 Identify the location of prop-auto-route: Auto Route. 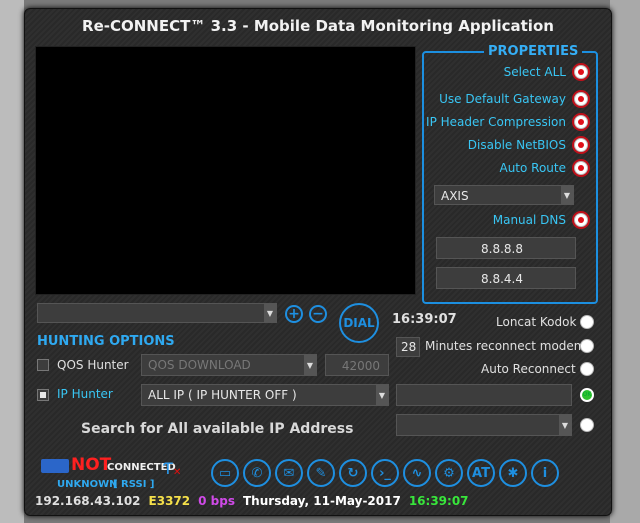
(543, 168).